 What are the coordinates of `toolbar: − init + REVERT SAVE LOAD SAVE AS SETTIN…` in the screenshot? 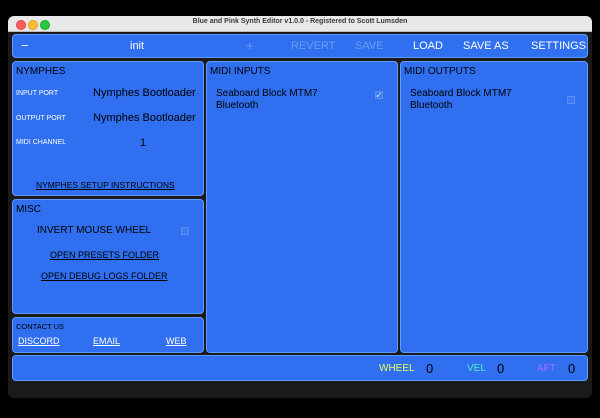 It's located at (300, 46).